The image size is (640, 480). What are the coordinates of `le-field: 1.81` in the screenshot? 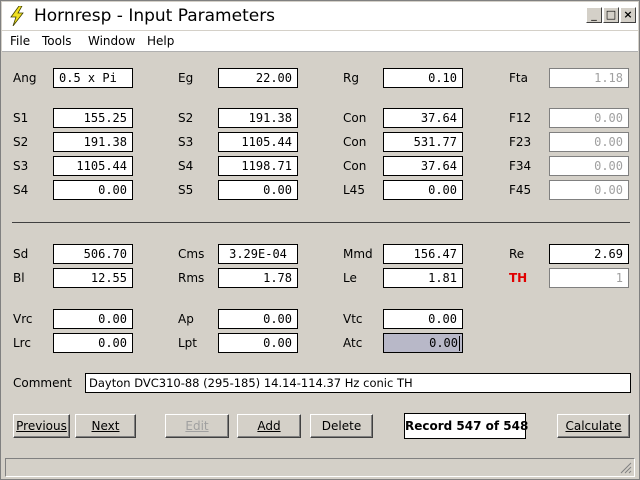 It's located at (423, 278).